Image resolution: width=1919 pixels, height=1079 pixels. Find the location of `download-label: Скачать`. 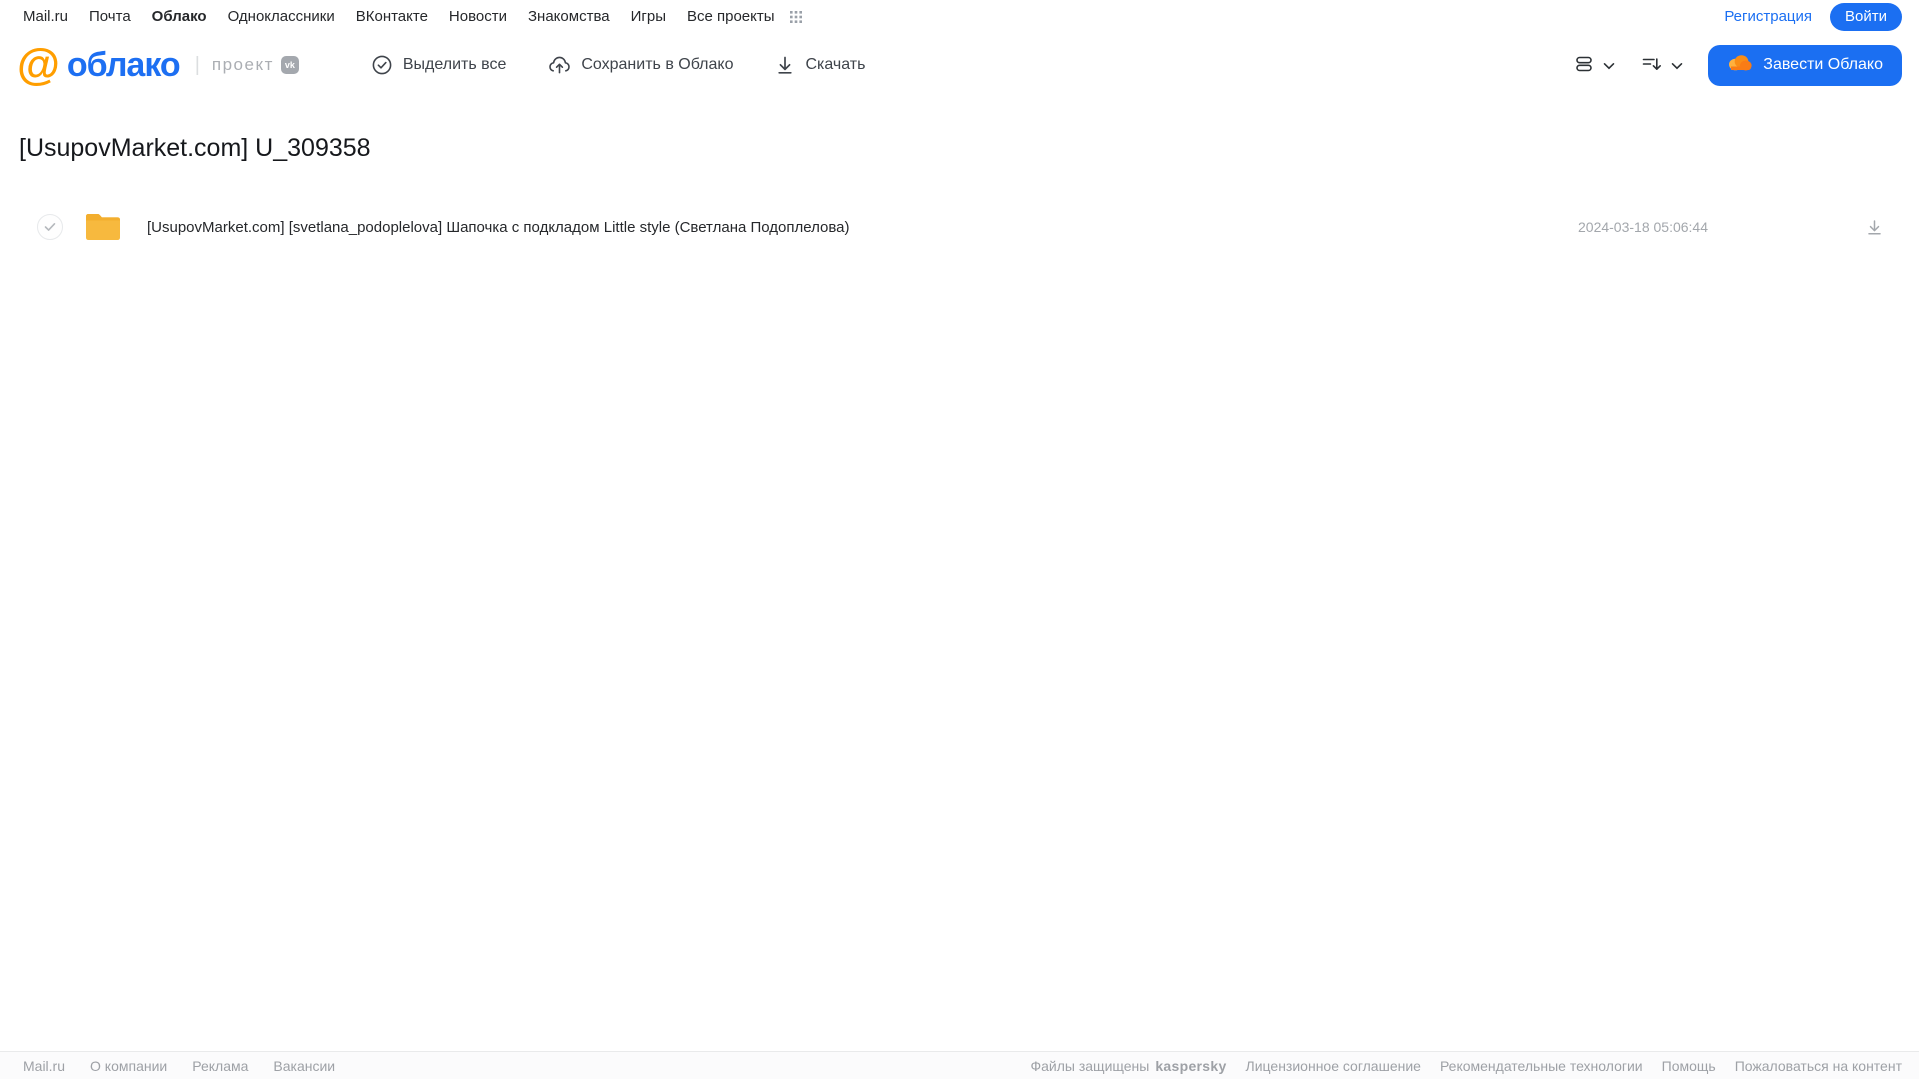

download-label: Скачать is located at coordinates (835, 64).